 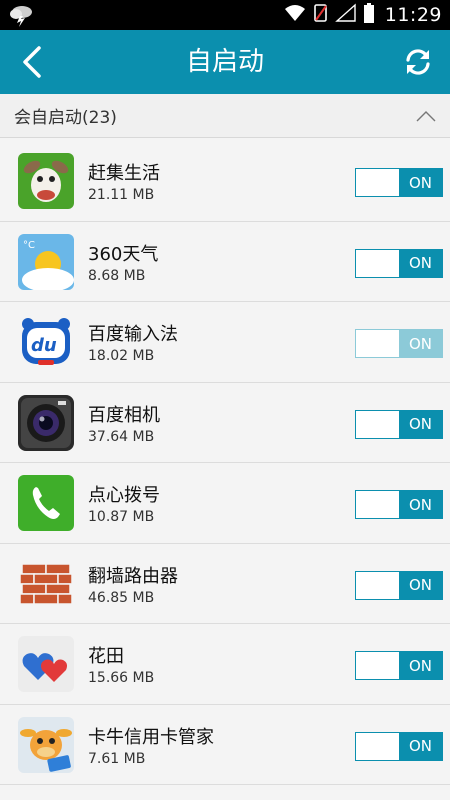 What do you see at coordinates (225, 15) in the screenshot?
I see `status-bar: 11:29` at bounding box center [225, 15].